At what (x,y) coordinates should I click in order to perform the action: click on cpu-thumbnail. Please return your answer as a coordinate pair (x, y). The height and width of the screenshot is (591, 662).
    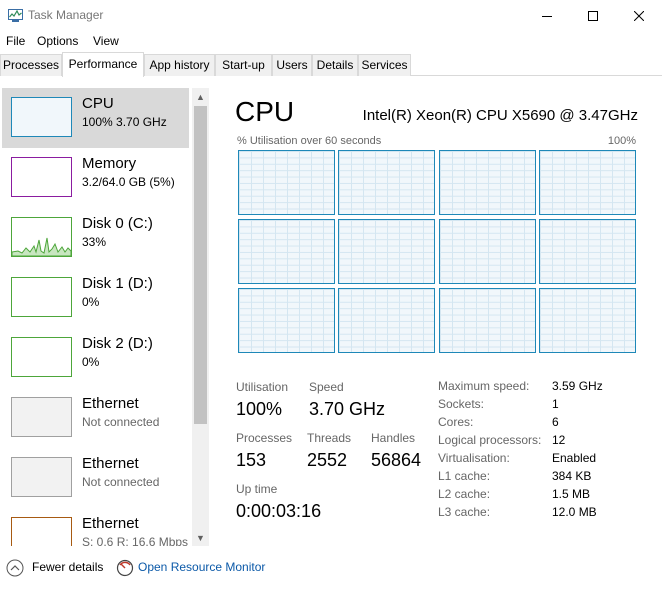
    Looking at the image, I should click on (41, 117).